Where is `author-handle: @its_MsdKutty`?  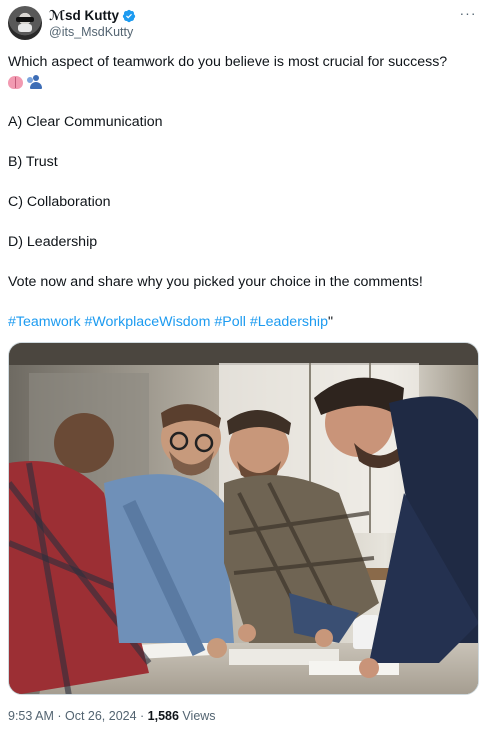 author-handle: @its_MsdKutty is located at coordinates (92, 32).